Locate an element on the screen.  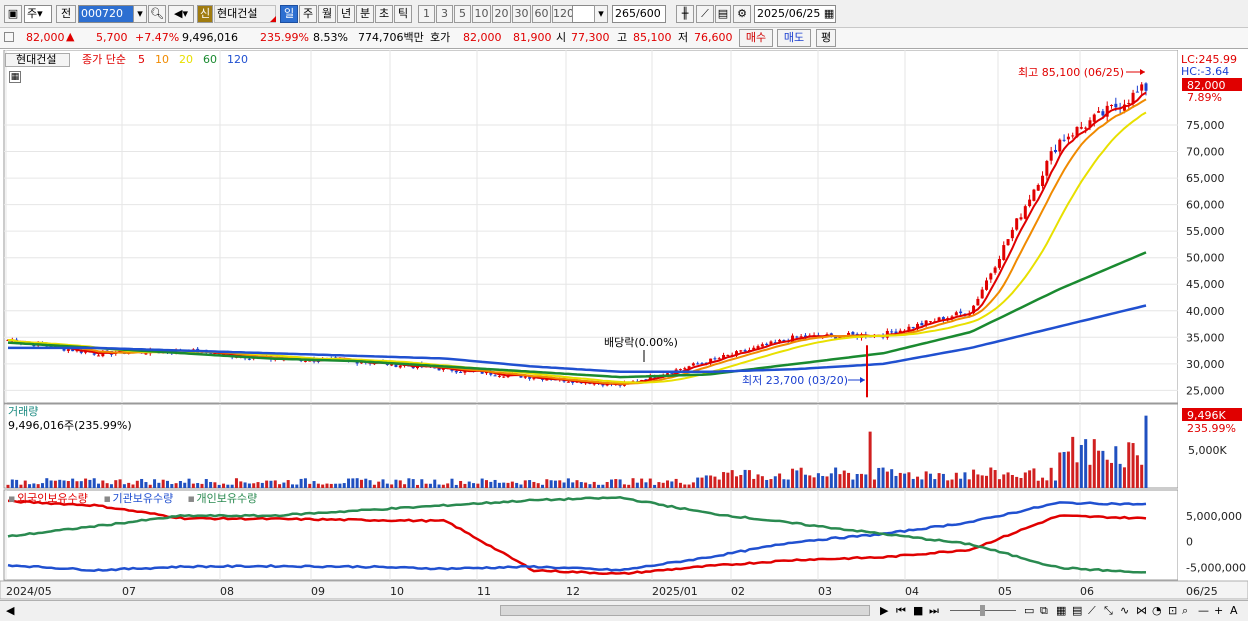
window-icon: ▣ is located at coordinates (13, 14).